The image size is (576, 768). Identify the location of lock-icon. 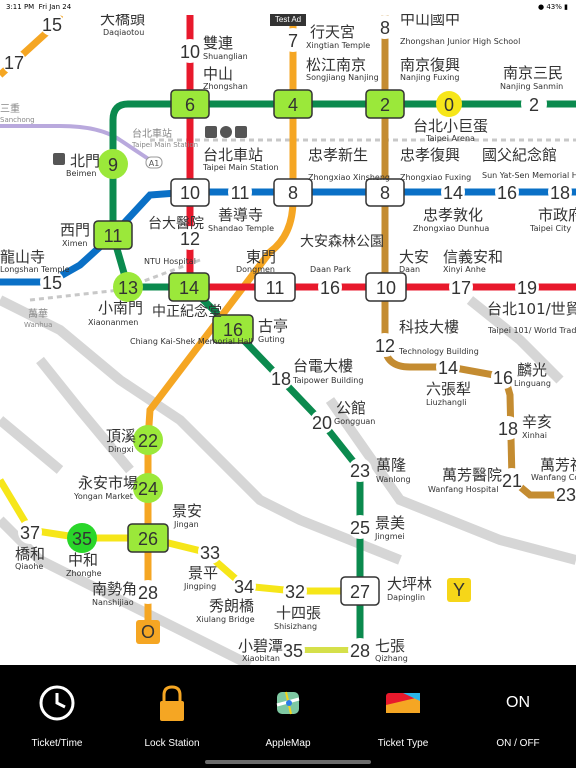
(172, 703).